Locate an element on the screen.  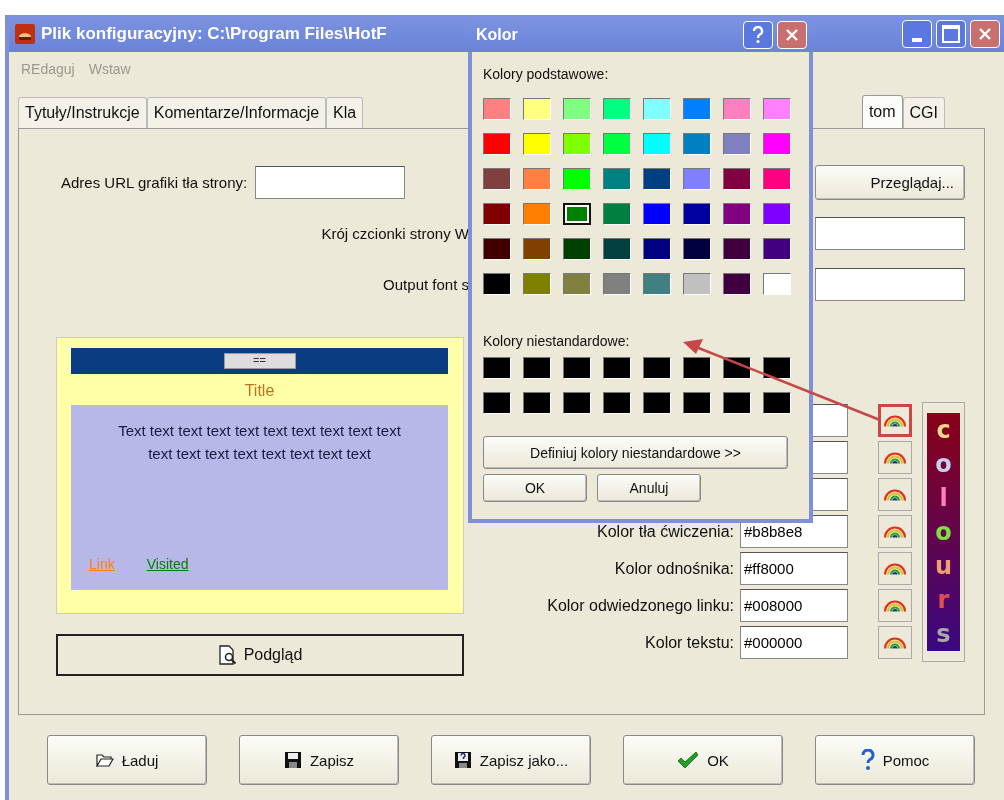
maximize-button is located at coordinates (951, 33).